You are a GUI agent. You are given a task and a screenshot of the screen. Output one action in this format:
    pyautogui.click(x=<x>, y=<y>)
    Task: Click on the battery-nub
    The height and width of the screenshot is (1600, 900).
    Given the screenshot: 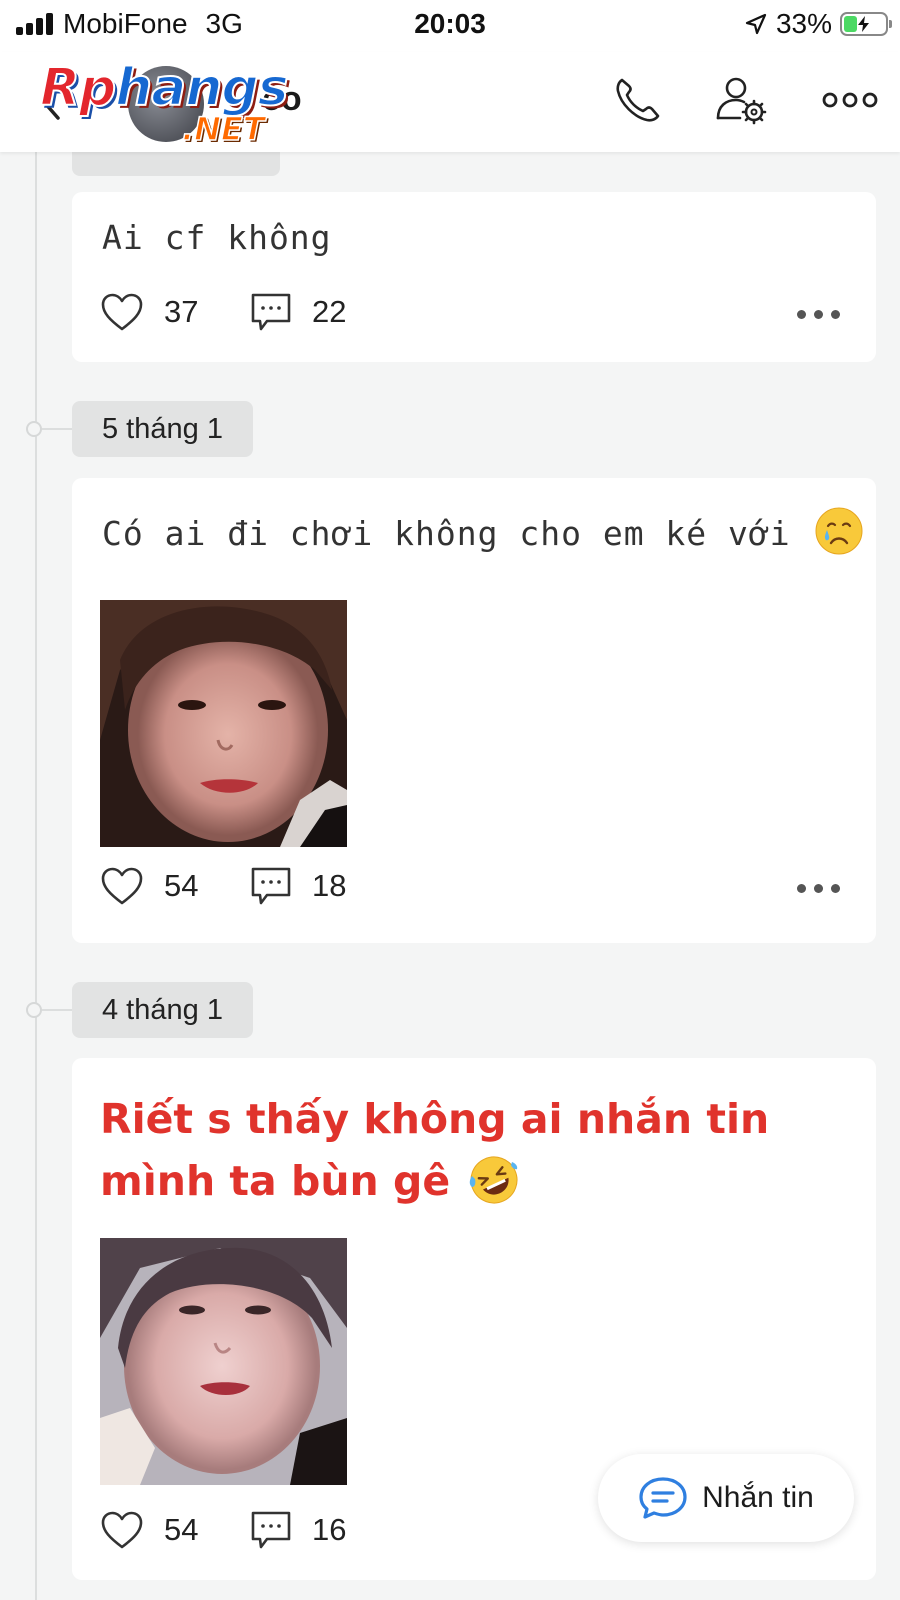 What is the action you would take?
    pyautogui.click(x=890, y=24)
    